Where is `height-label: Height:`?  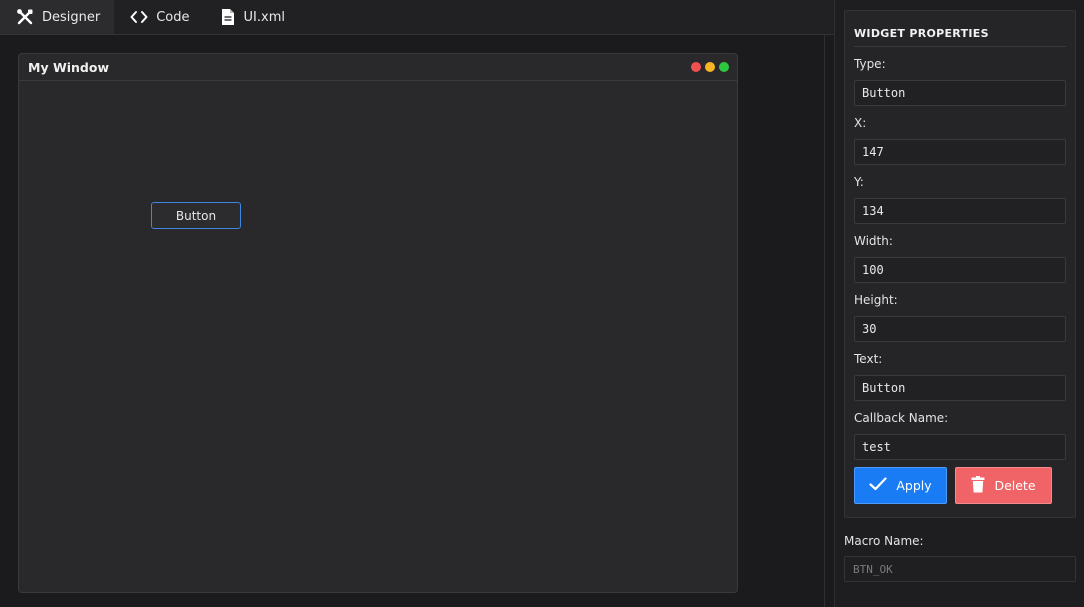 height-label: Height: is located at coordinates (876, 300).